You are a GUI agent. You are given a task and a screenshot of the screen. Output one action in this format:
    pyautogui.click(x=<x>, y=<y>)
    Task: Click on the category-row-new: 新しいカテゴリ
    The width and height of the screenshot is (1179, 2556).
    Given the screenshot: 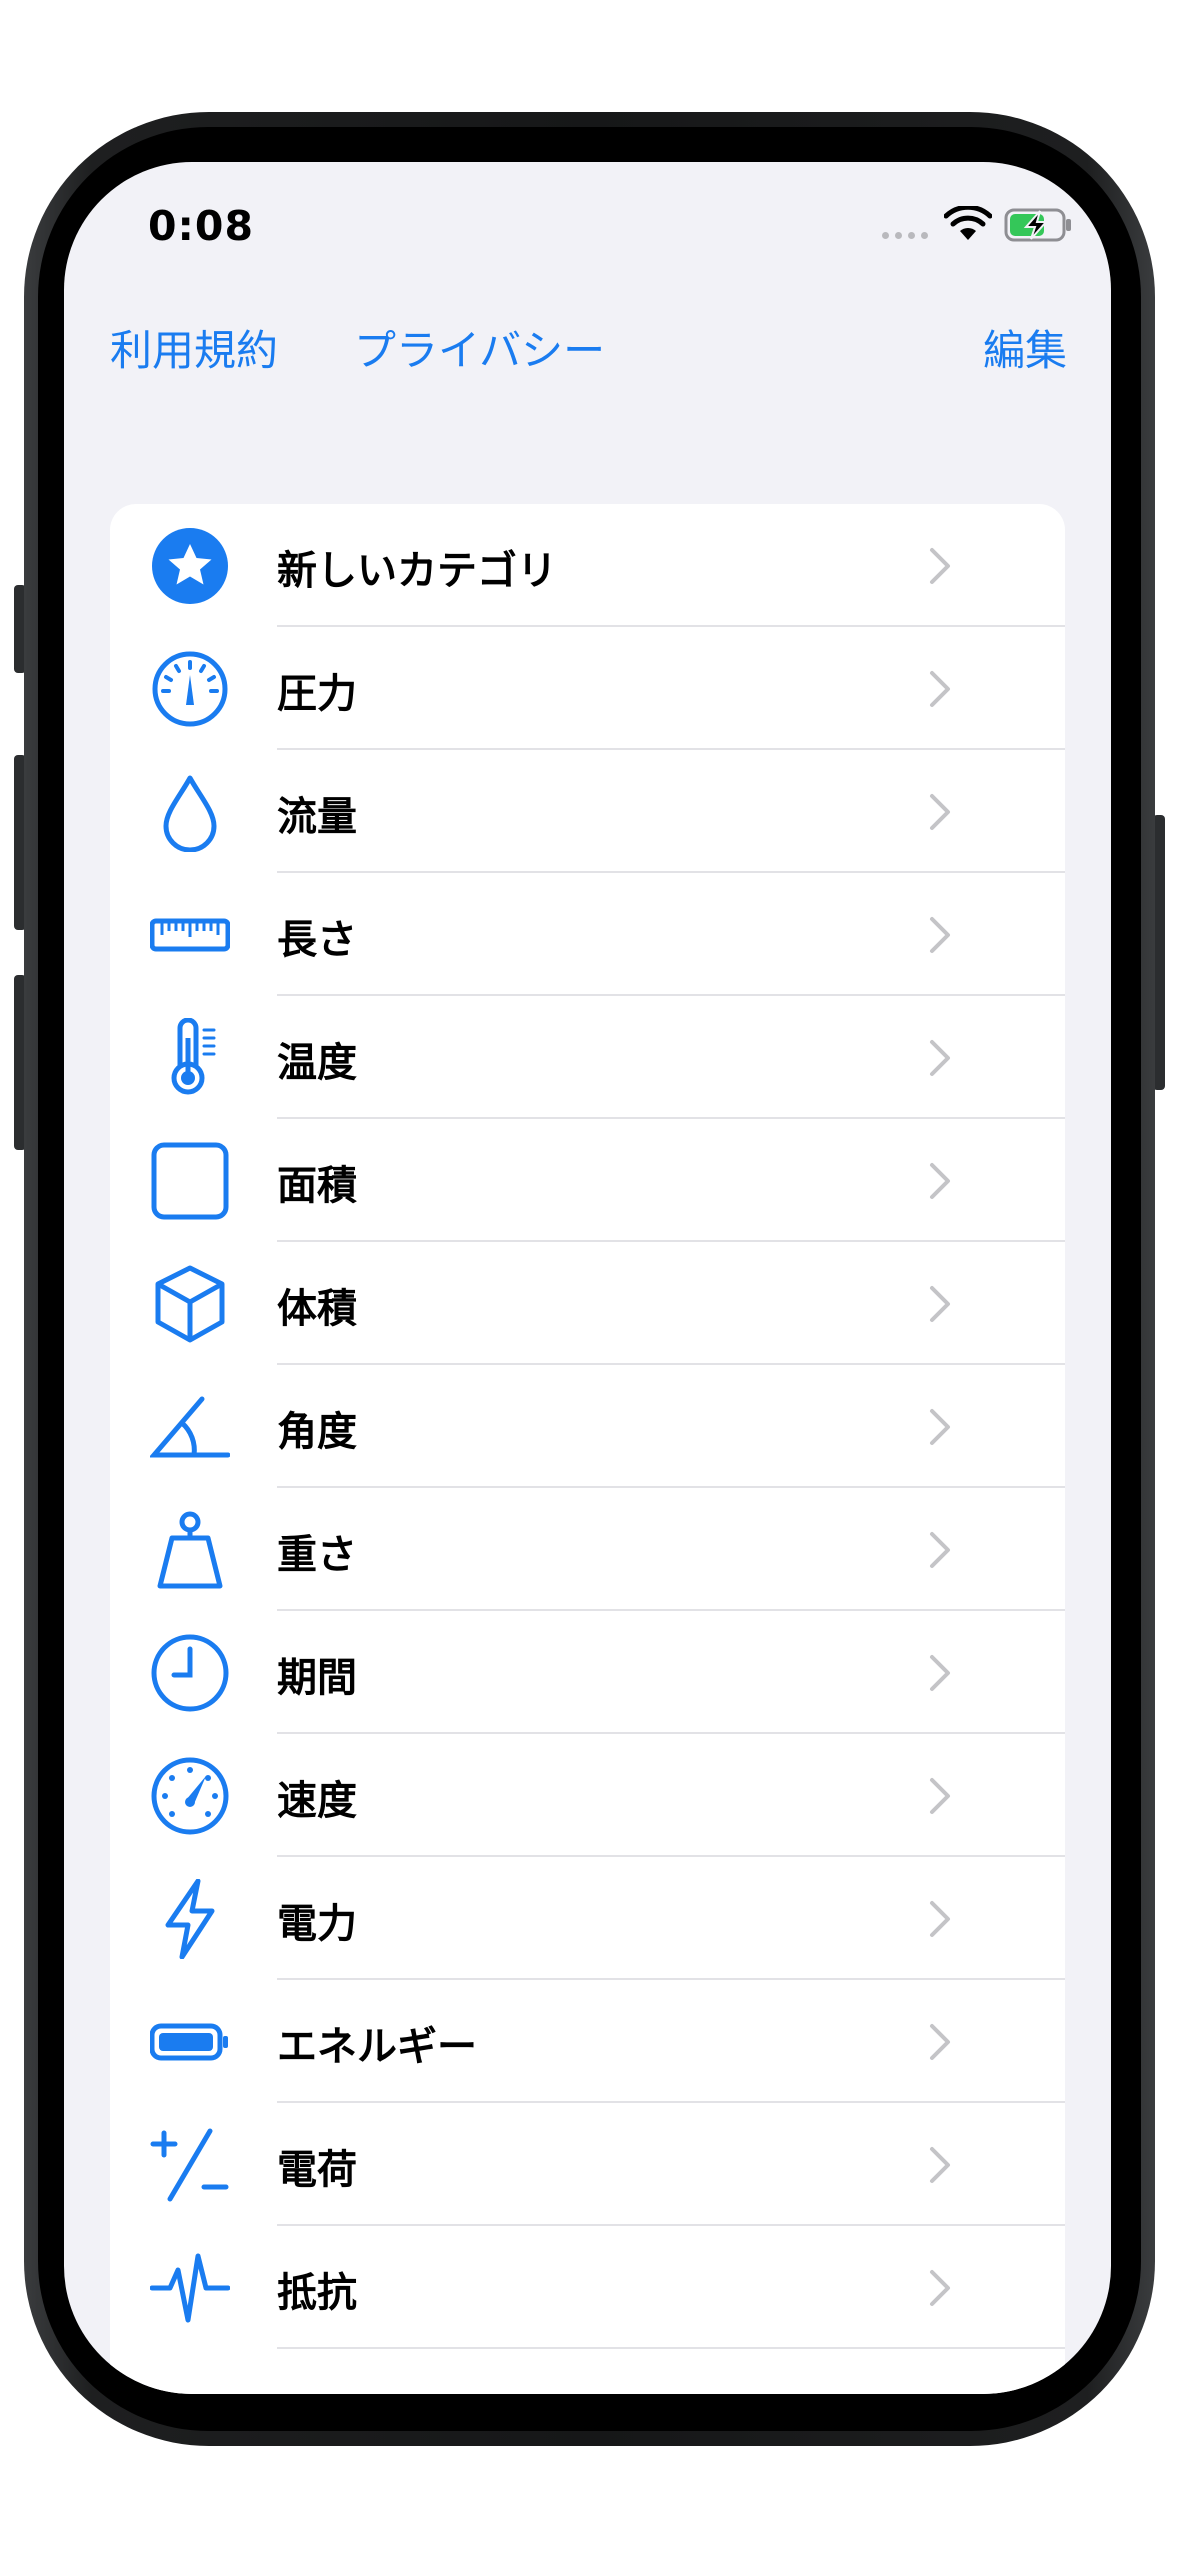 What is the action you would take?
    pyautogui.click(x=587, y=565)
    